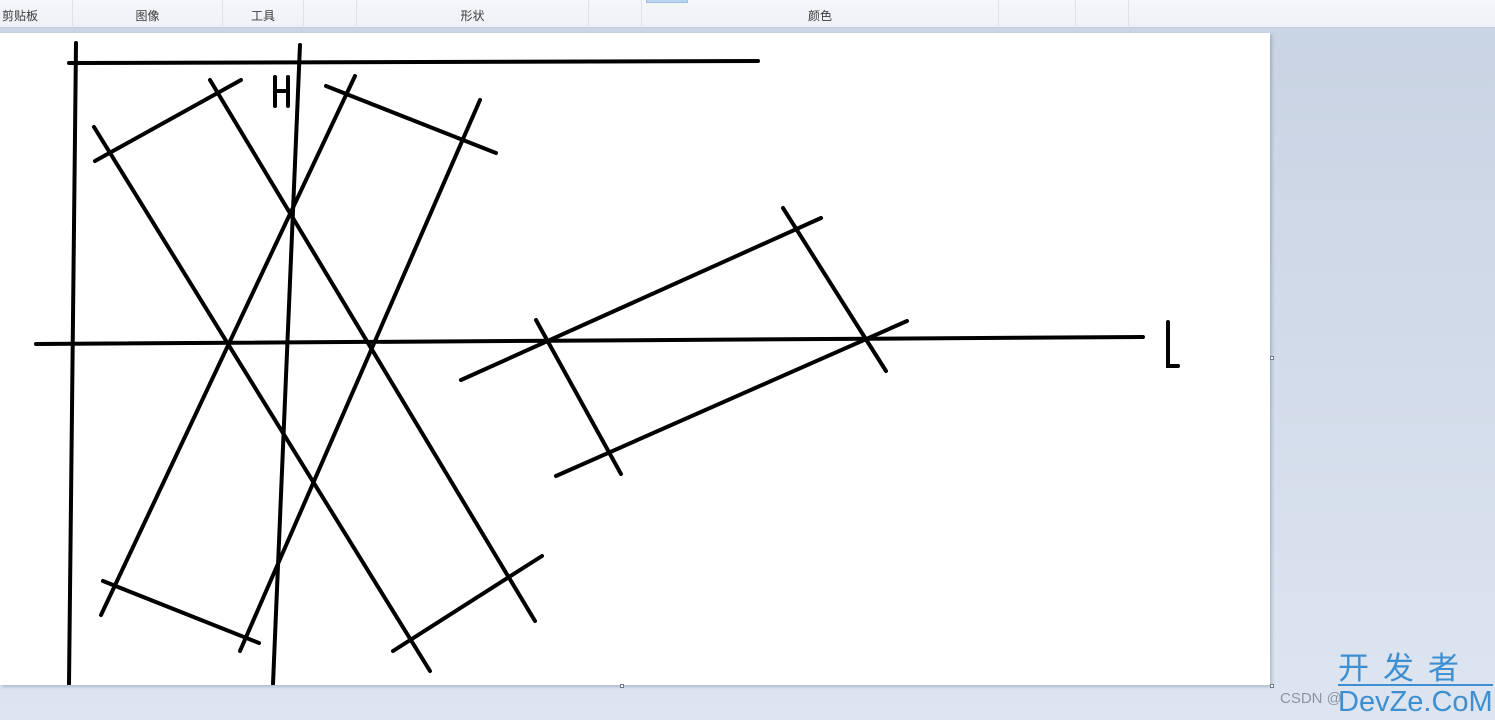 This screenshot has width=1495, height=720. I want to click on stroke-line-l, so click(589, 340).